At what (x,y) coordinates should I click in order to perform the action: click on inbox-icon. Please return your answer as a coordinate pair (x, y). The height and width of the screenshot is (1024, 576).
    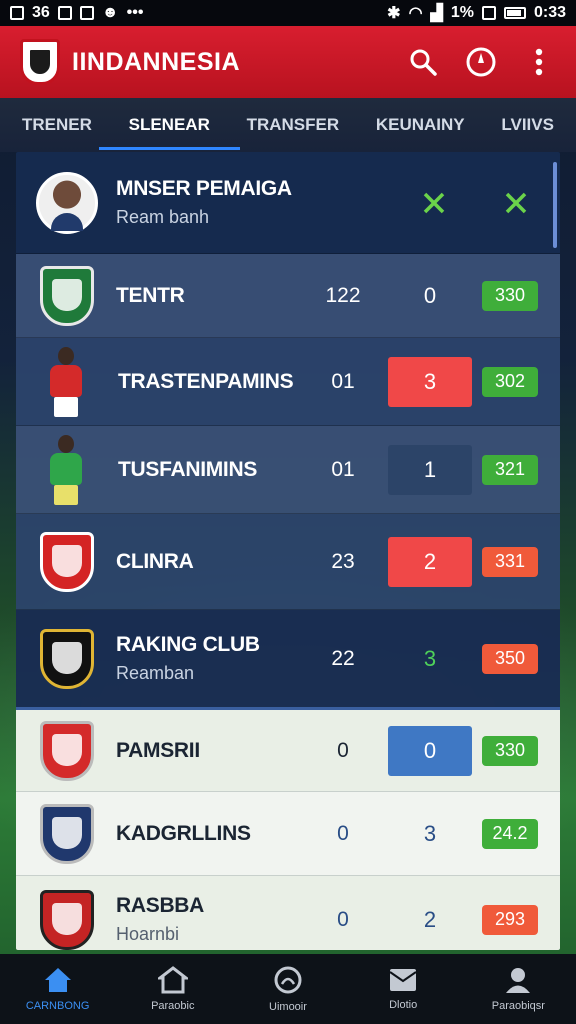
    Looking at the image, I should click on (403, 980).